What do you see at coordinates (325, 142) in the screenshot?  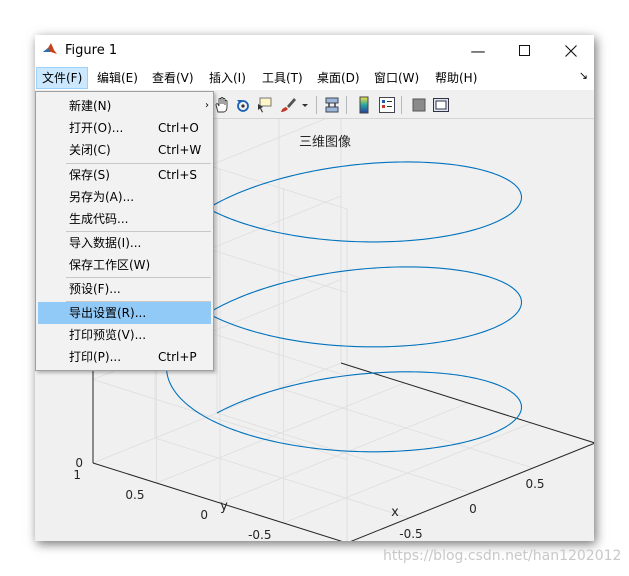 I see `chart-title: 三维图像` at bounding box center [325, 142].